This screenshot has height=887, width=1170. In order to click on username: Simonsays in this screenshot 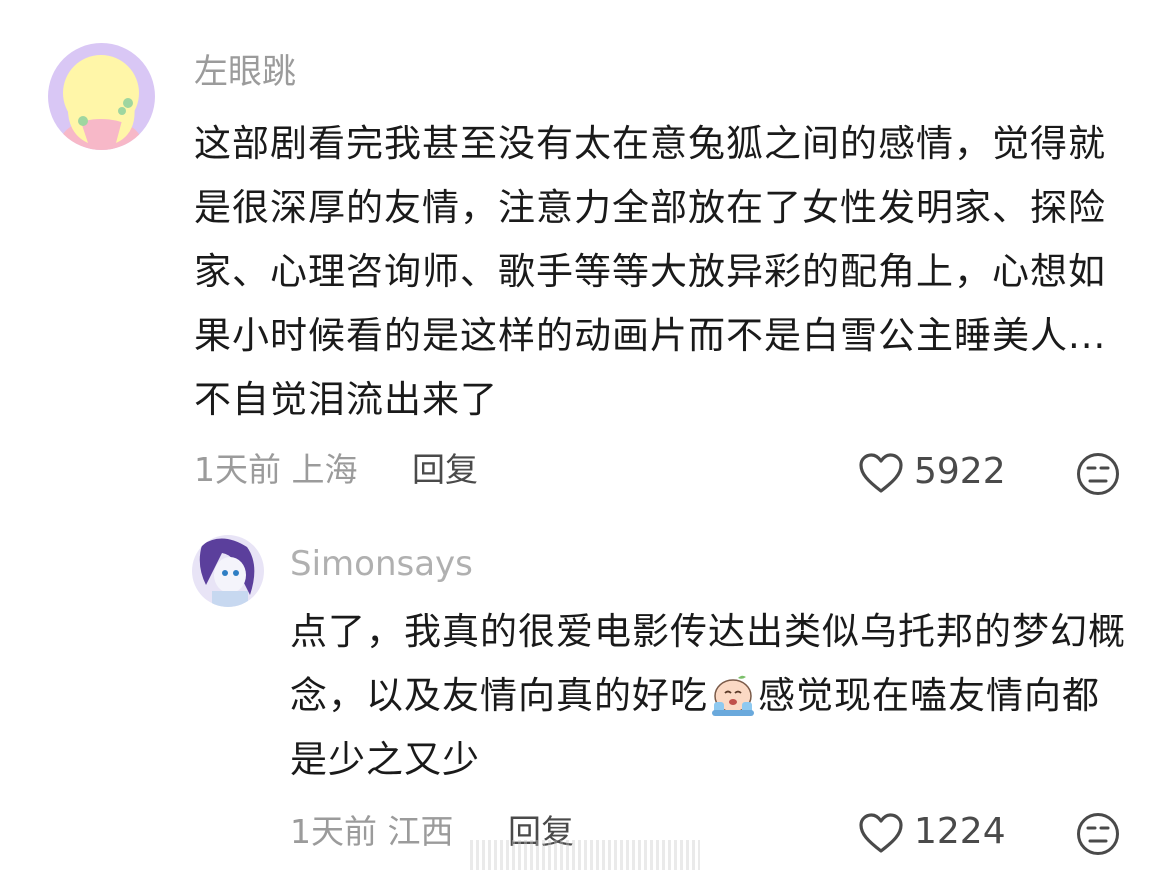, I will do `click(381, 564)`.